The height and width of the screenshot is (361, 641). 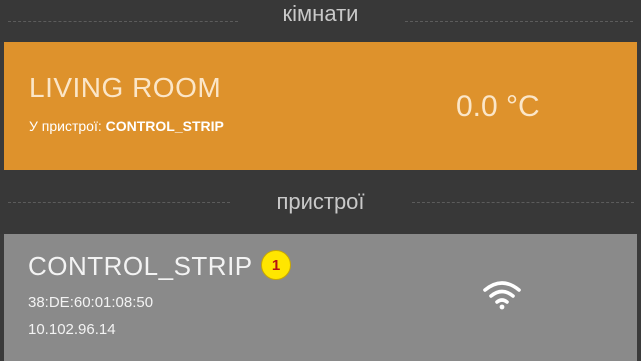 What do you see at coordinates (125, 87) in the screenshot?
I see `room-name: LIVING ROOM` at bounding box center [125, 87].